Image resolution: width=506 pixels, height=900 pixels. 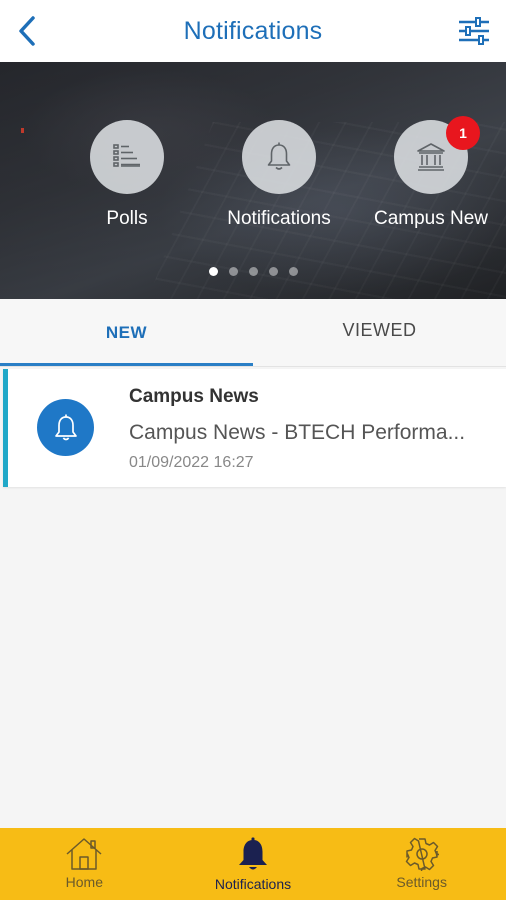 I want to click on chevron-left-icon, so click(x=27, y=31).